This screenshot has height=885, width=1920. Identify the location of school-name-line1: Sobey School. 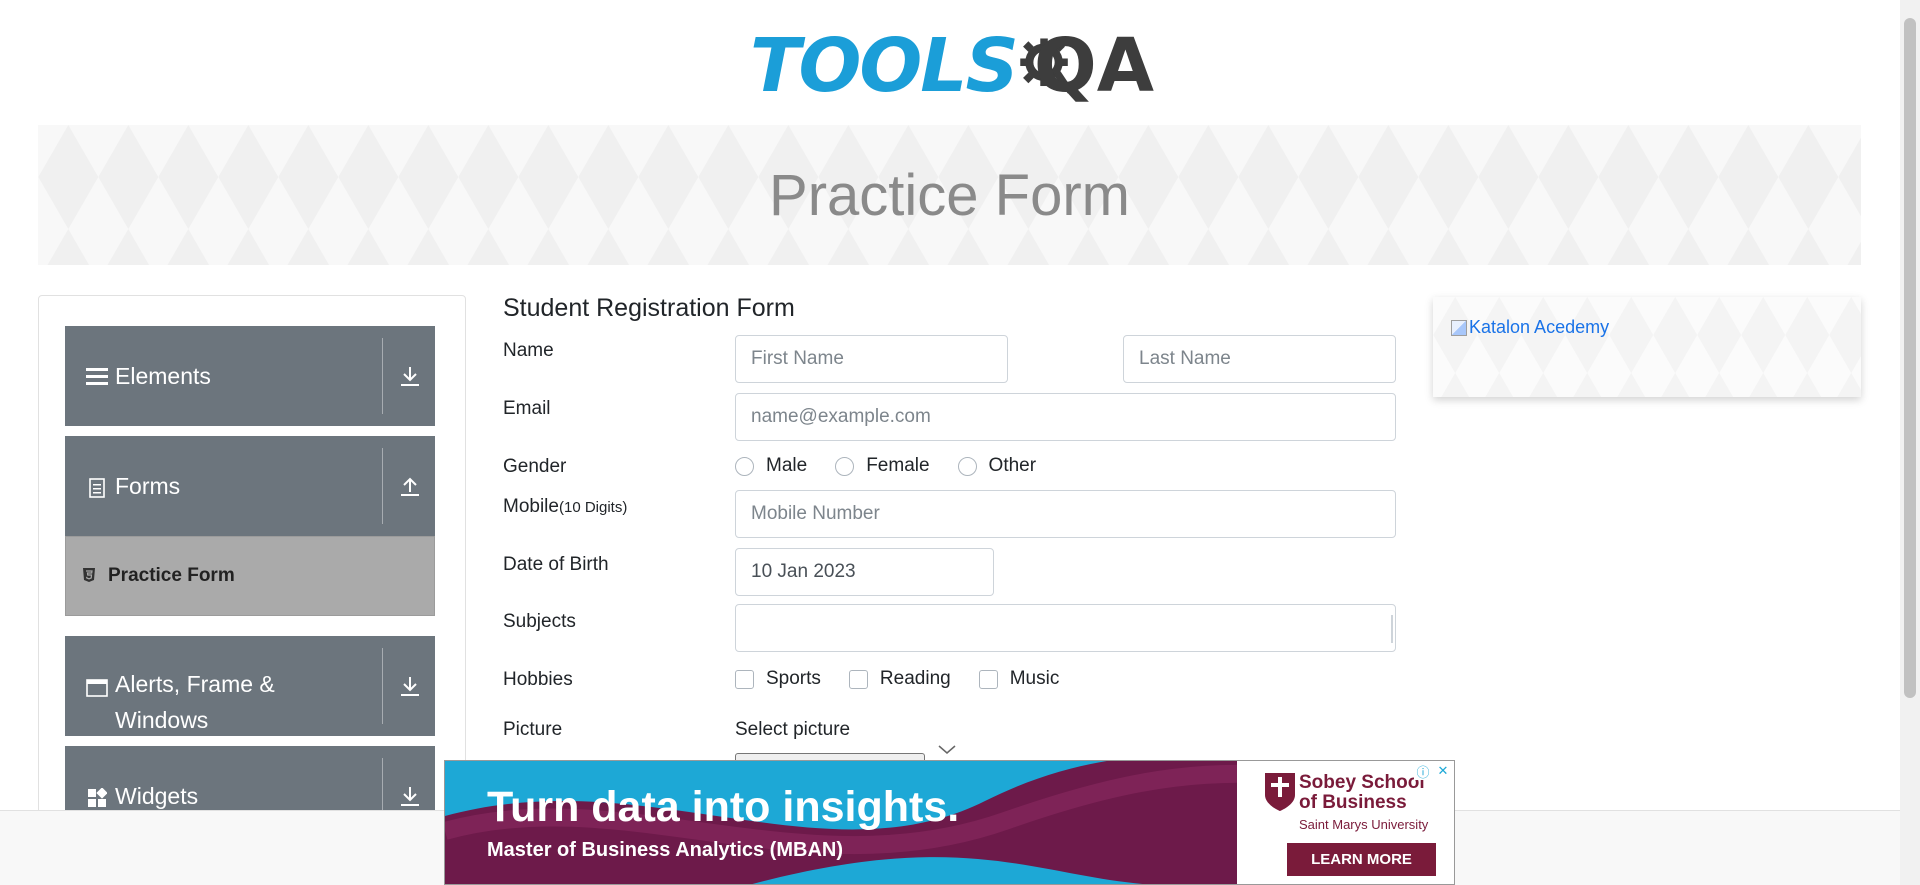
(1362, 782).